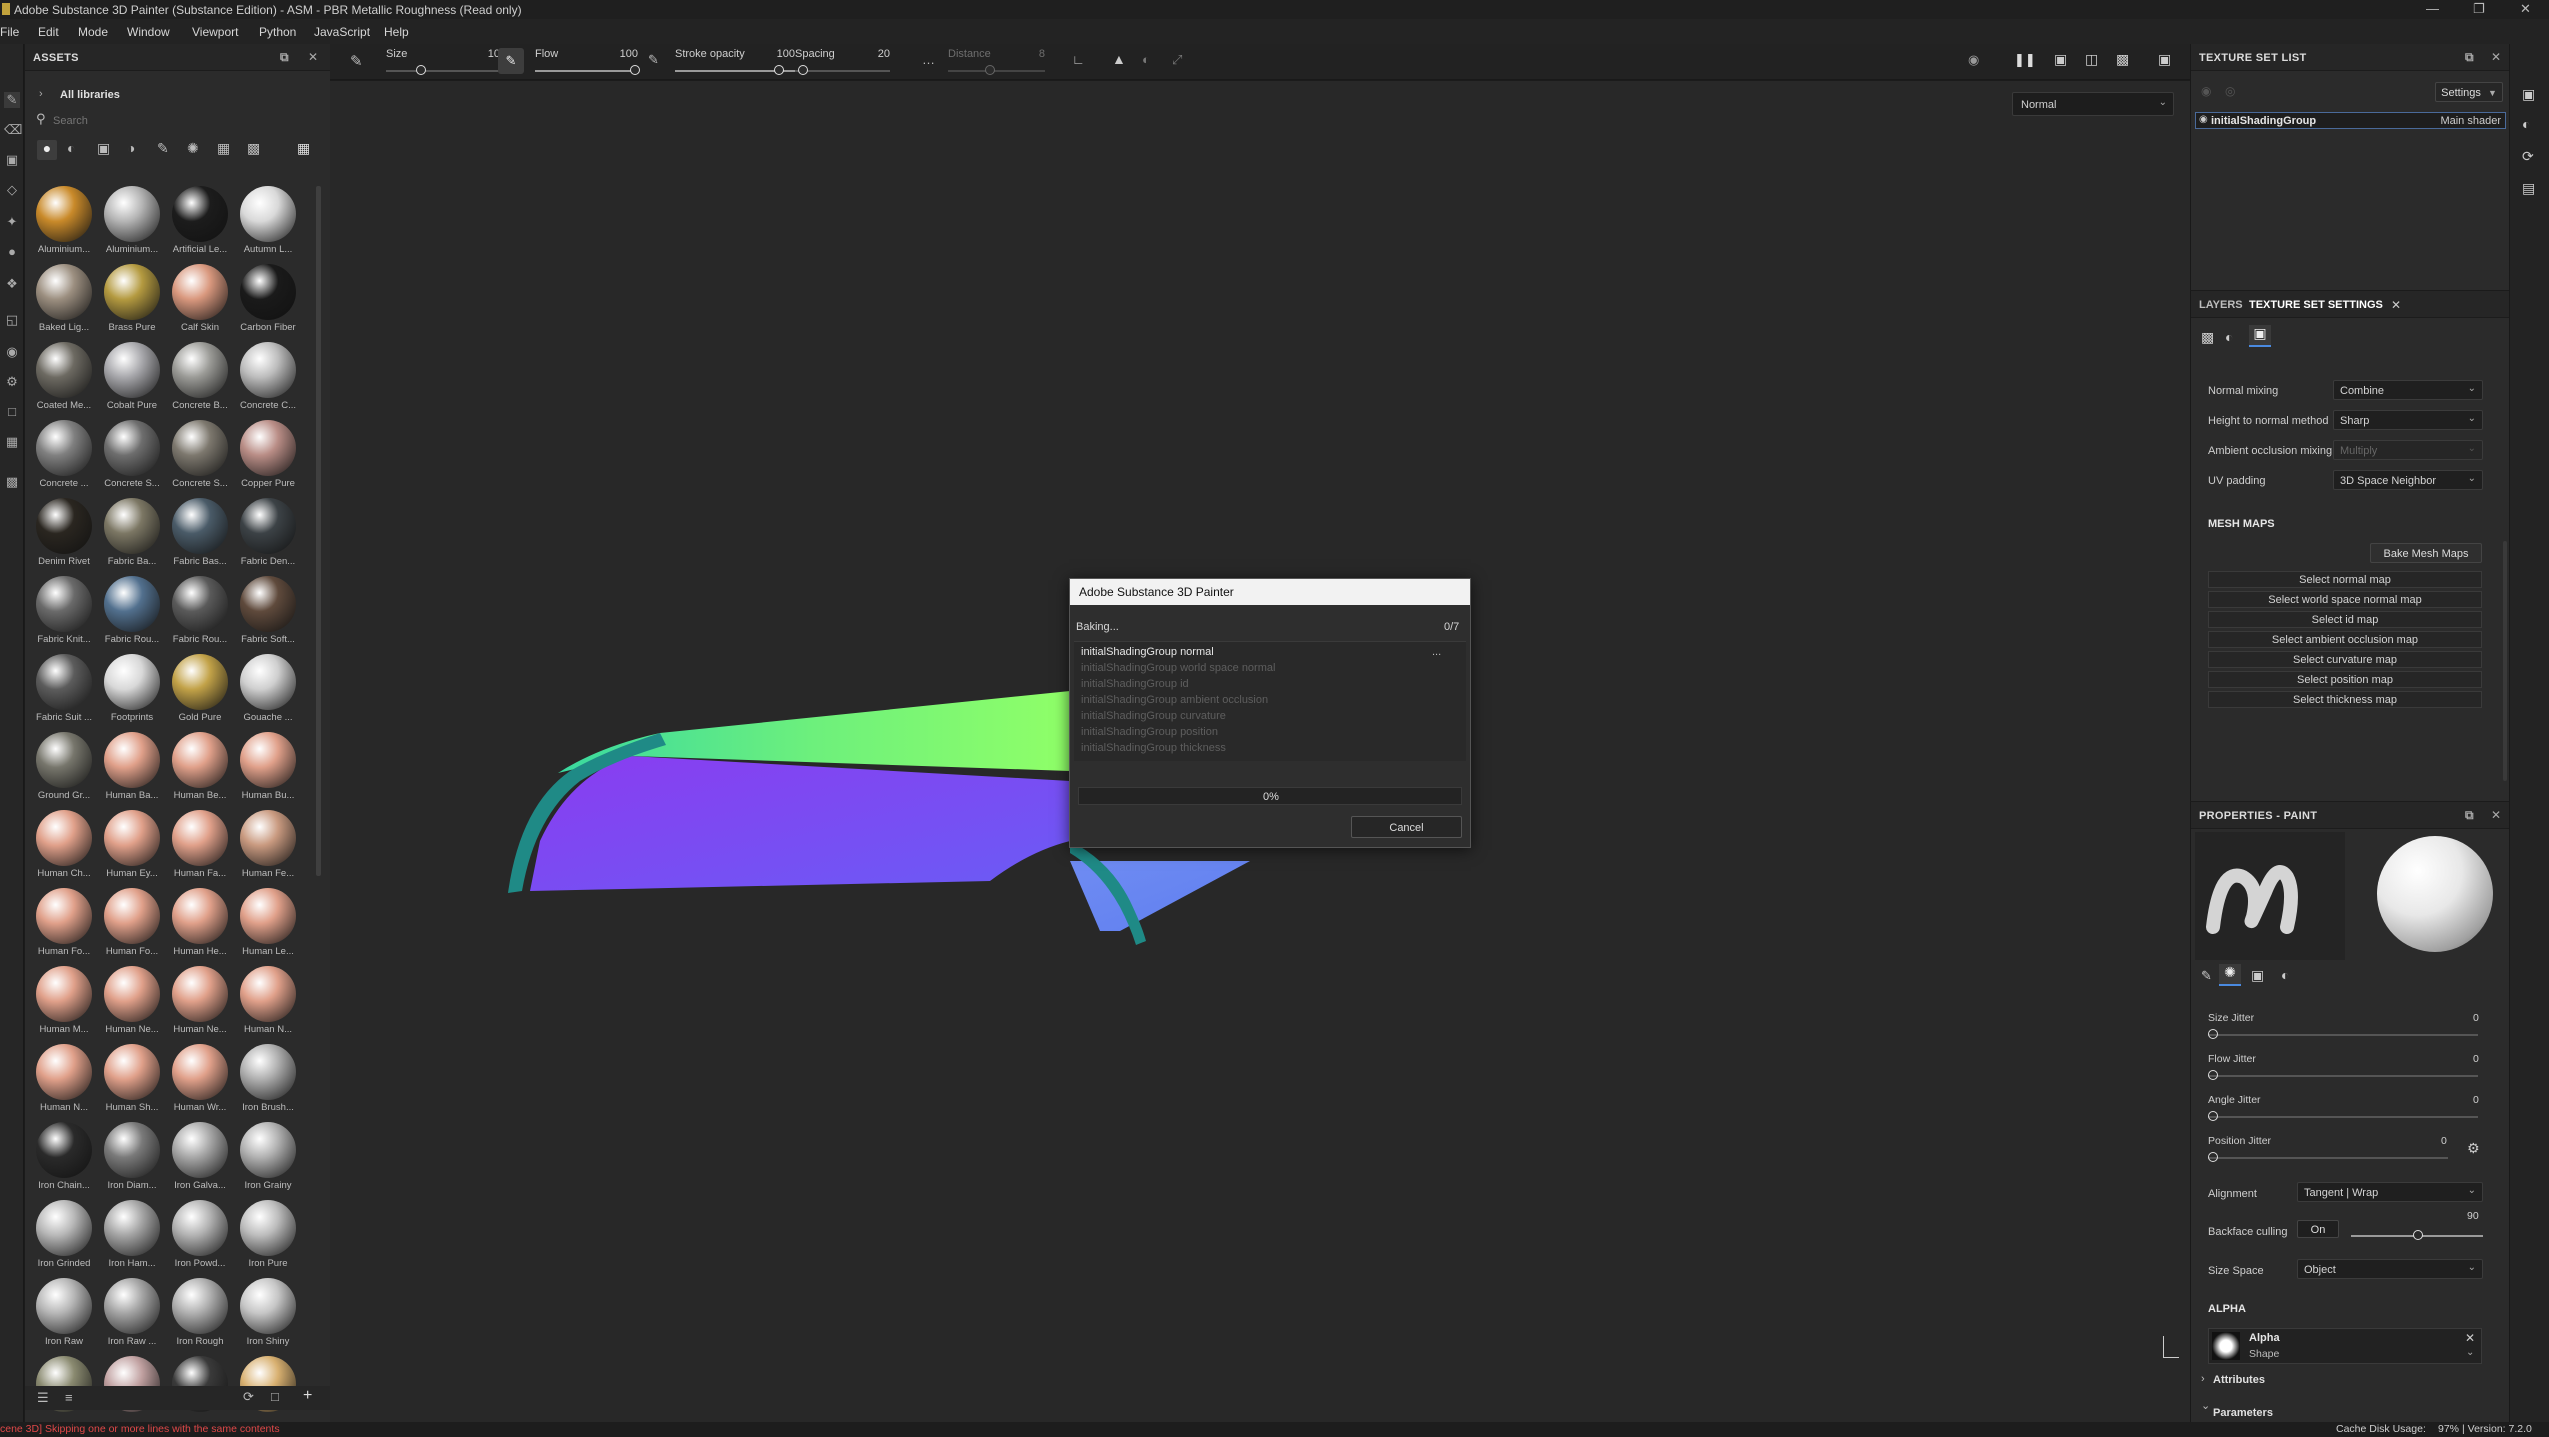 The image size is (2549, 1437). I want to click on texture-icon: ▩, so click(12, 482).